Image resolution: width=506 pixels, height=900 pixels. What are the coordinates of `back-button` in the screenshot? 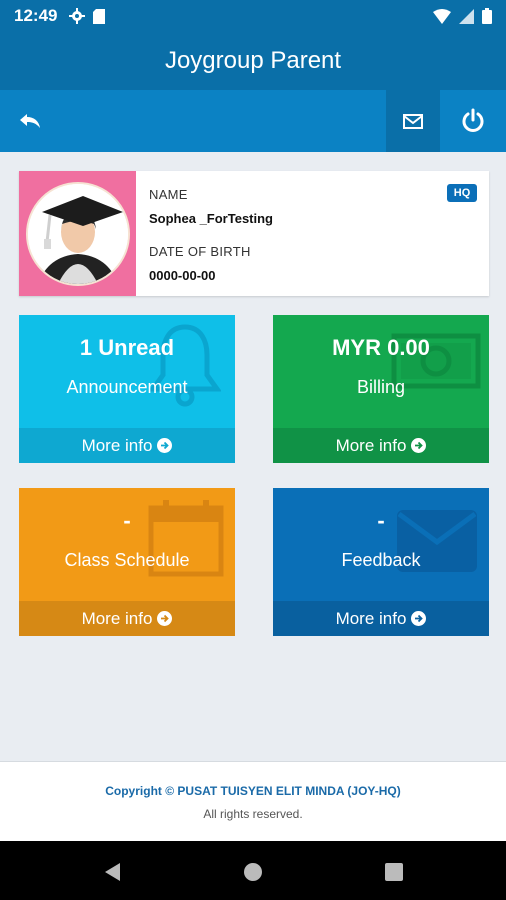 It's located at (30, 121).